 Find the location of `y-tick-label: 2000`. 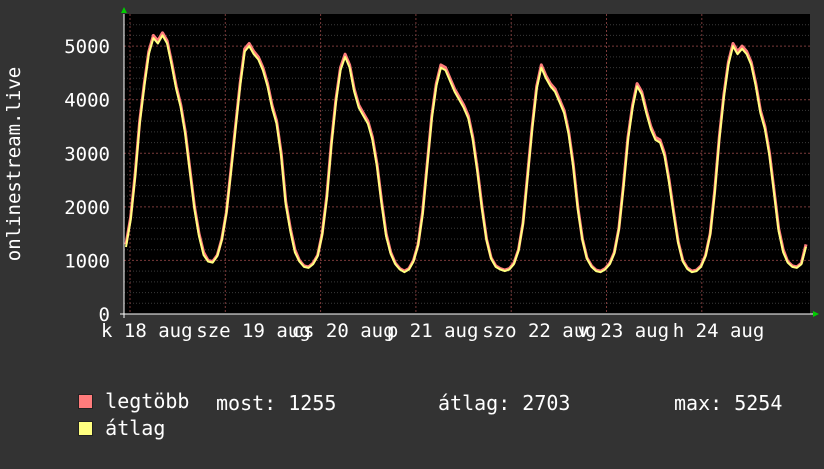

y-tick-label: 2000 is located at coordinates (87, 208).